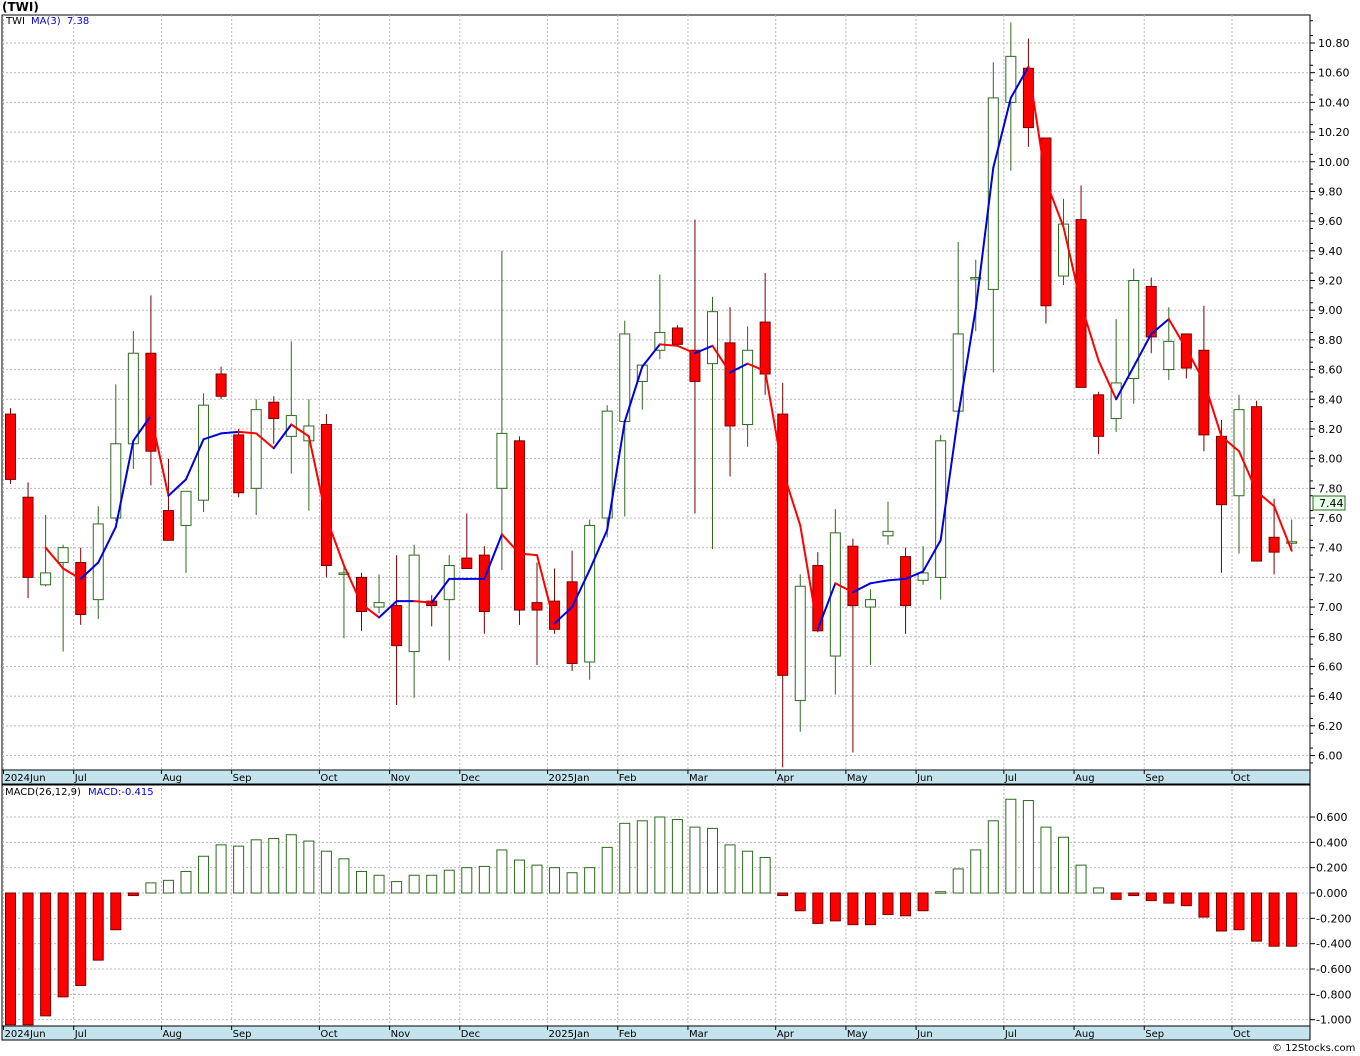 This screenshot has height=1056, width=1360. I want to click on price-y-tick-label: 10.40, so click(1334, 102).